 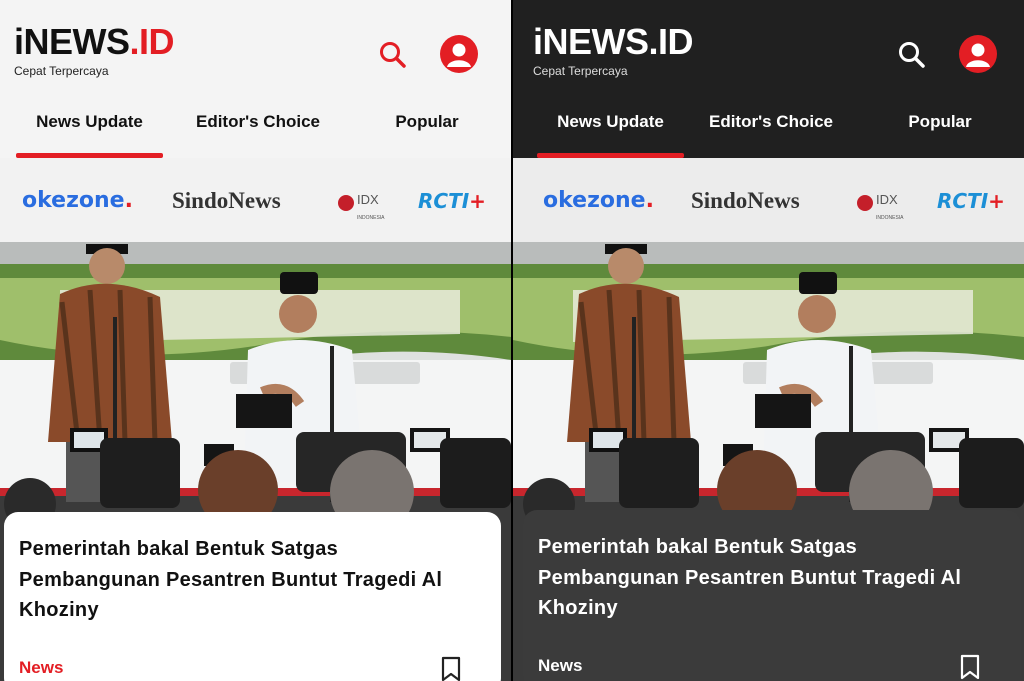 What do you see at coordinates (580, 71) in the screenshot?
I see `tagline-dark: Cepat Terpercaya` at bounding box center [580, 71].